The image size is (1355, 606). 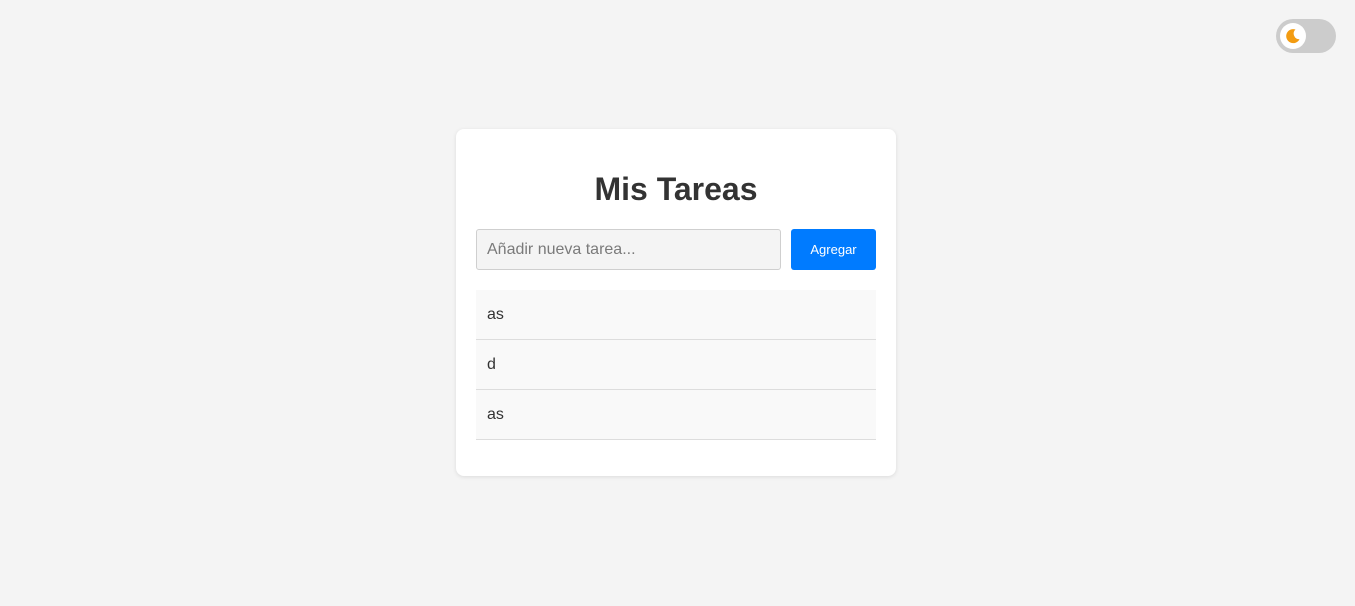 I want to click on new-task-input, so click(x=628, y=249).